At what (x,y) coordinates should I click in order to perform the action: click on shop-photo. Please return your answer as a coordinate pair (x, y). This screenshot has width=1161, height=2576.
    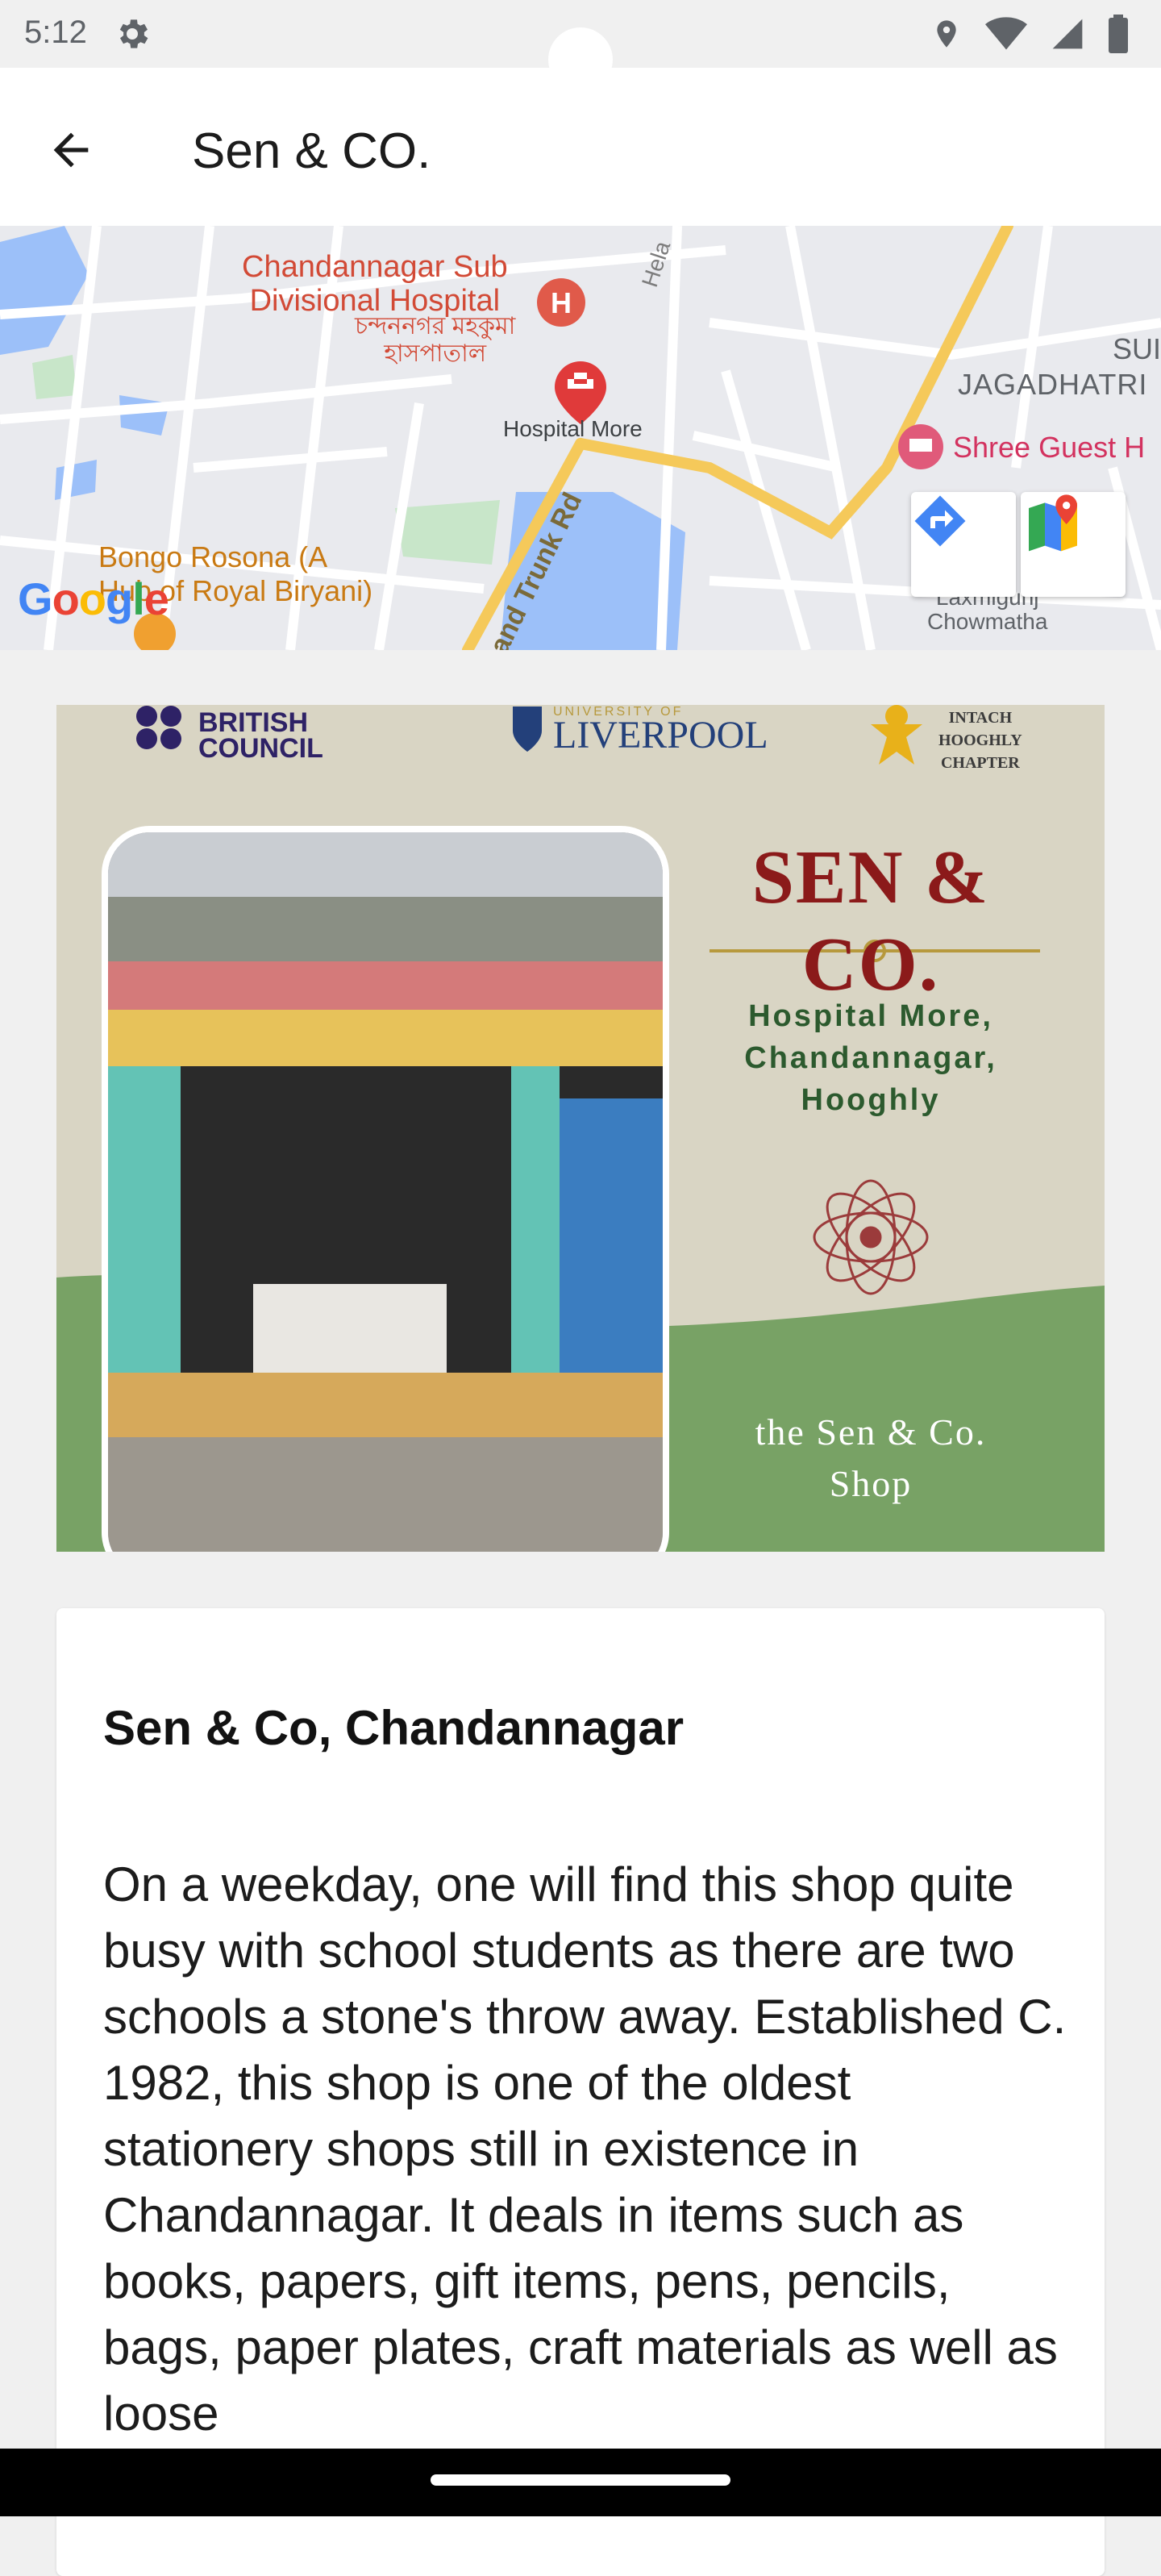
    Looking at the image, I should click on (385, 1189).